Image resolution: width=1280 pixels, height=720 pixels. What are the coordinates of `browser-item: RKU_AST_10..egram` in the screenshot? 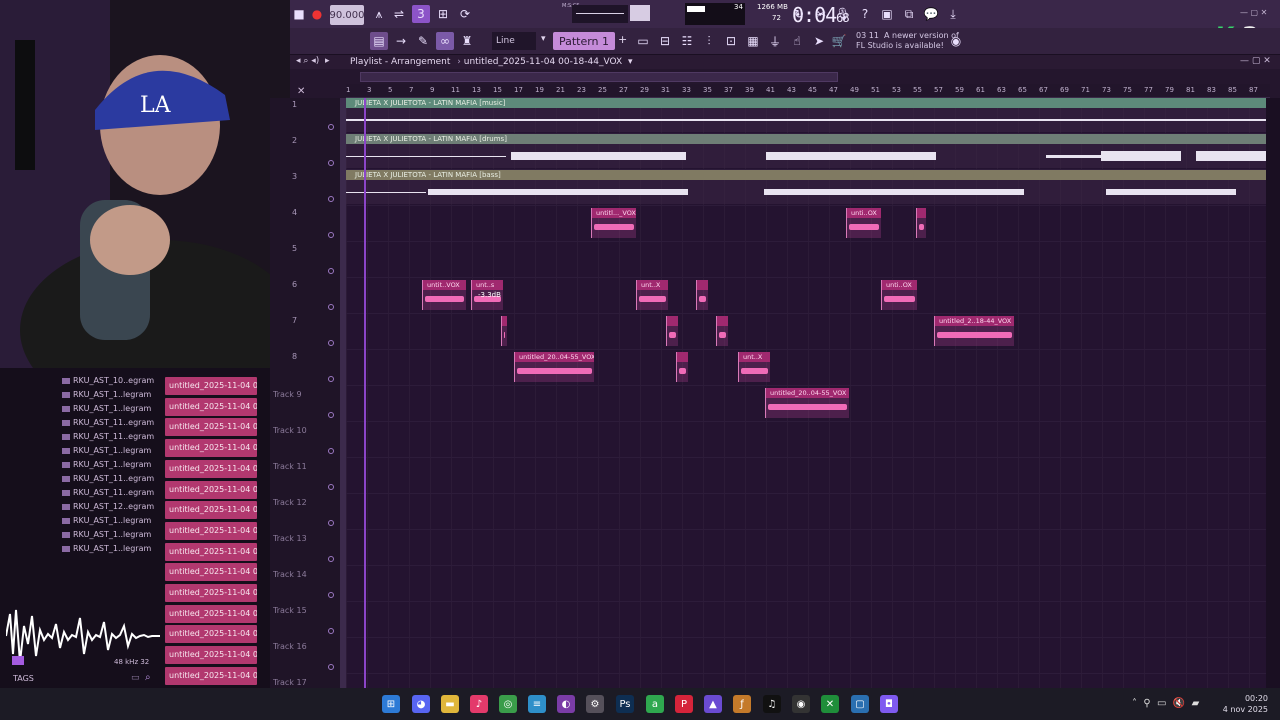 It's located at (108, 380).